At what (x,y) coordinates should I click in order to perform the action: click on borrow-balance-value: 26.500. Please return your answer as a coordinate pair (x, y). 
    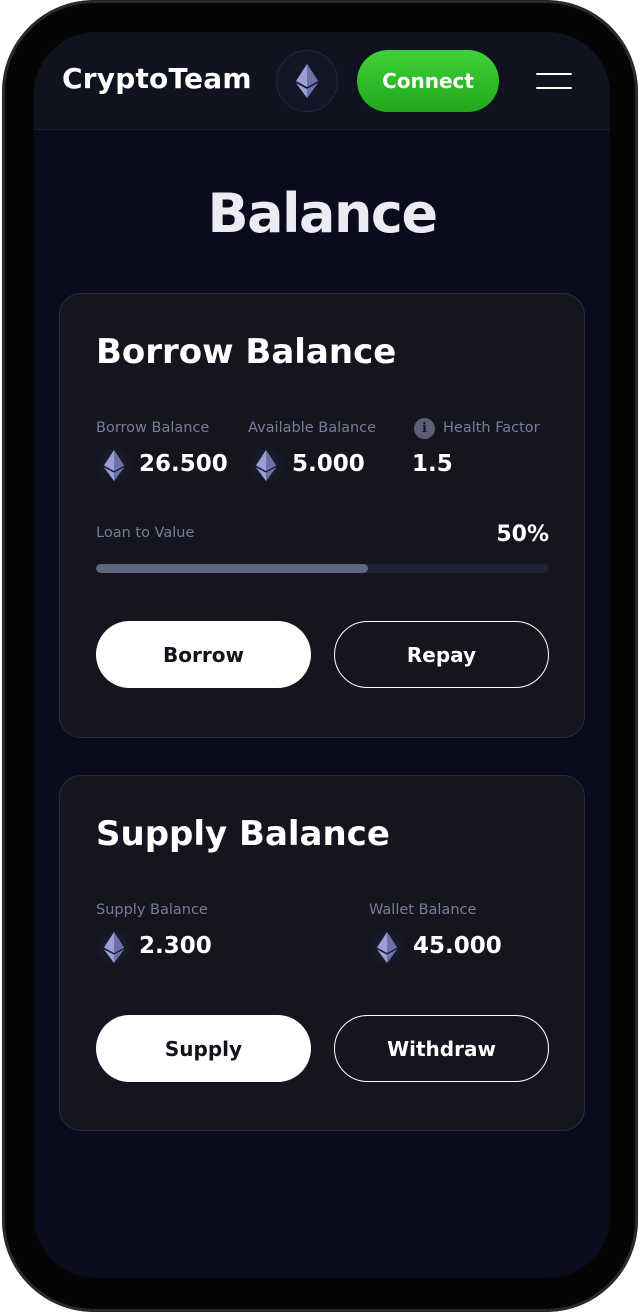
    Looking at the image, I should click on (183, 464).